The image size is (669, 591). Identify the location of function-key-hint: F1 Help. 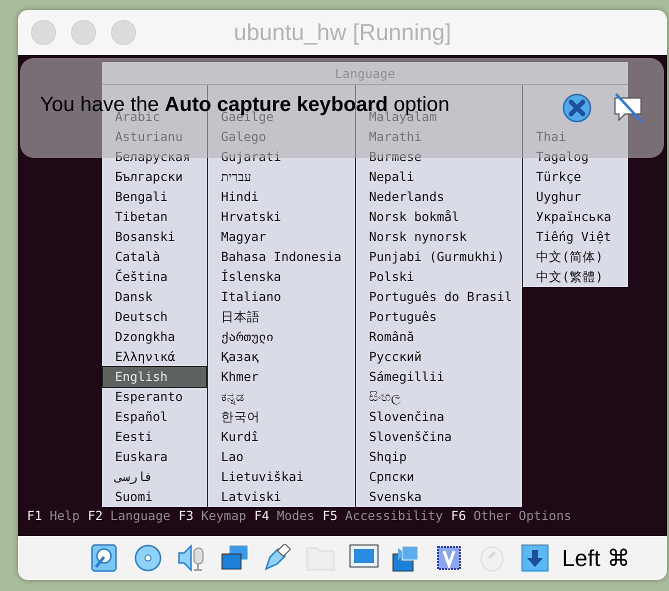
(53, 516).